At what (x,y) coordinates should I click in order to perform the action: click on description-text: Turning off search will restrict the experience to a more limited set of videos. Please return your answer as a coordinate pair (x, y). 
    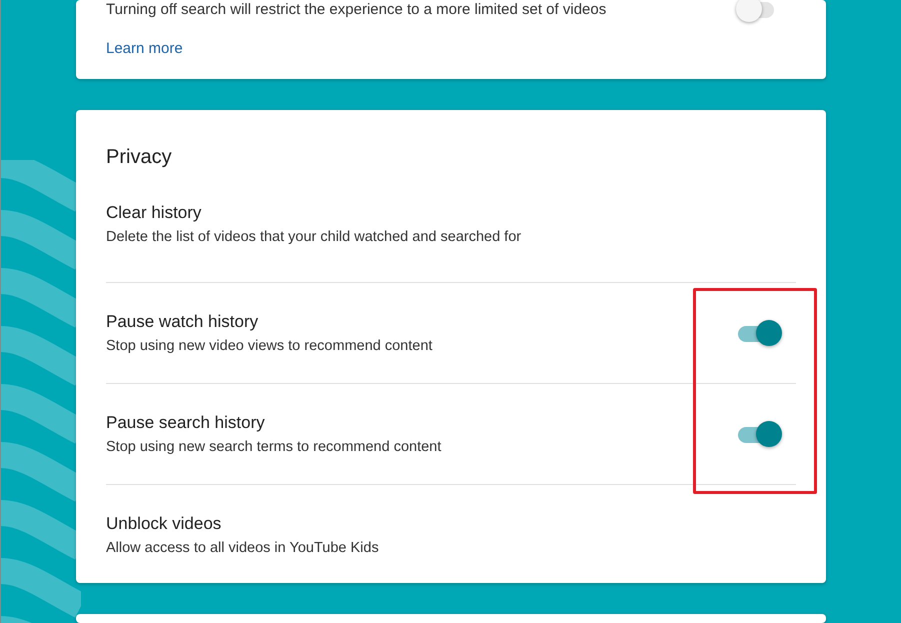
    Looking at the image, I should click on (356, 10).